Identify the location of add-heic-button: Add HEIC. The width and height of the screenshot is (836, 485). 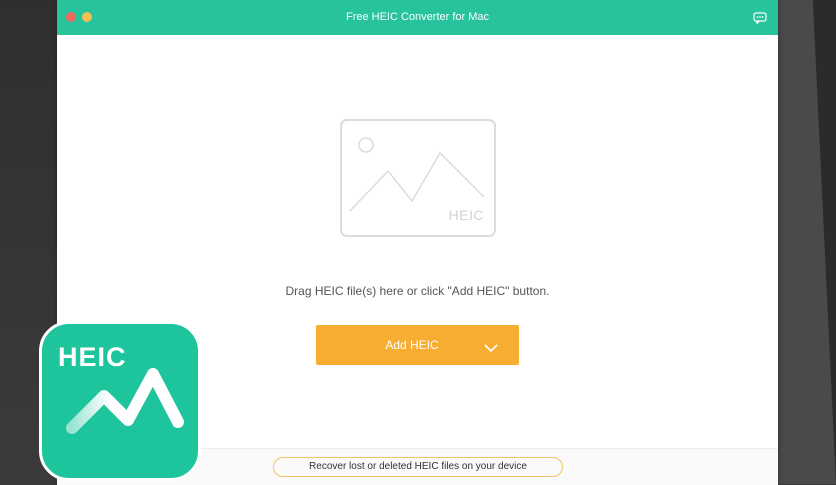
(417, 345).